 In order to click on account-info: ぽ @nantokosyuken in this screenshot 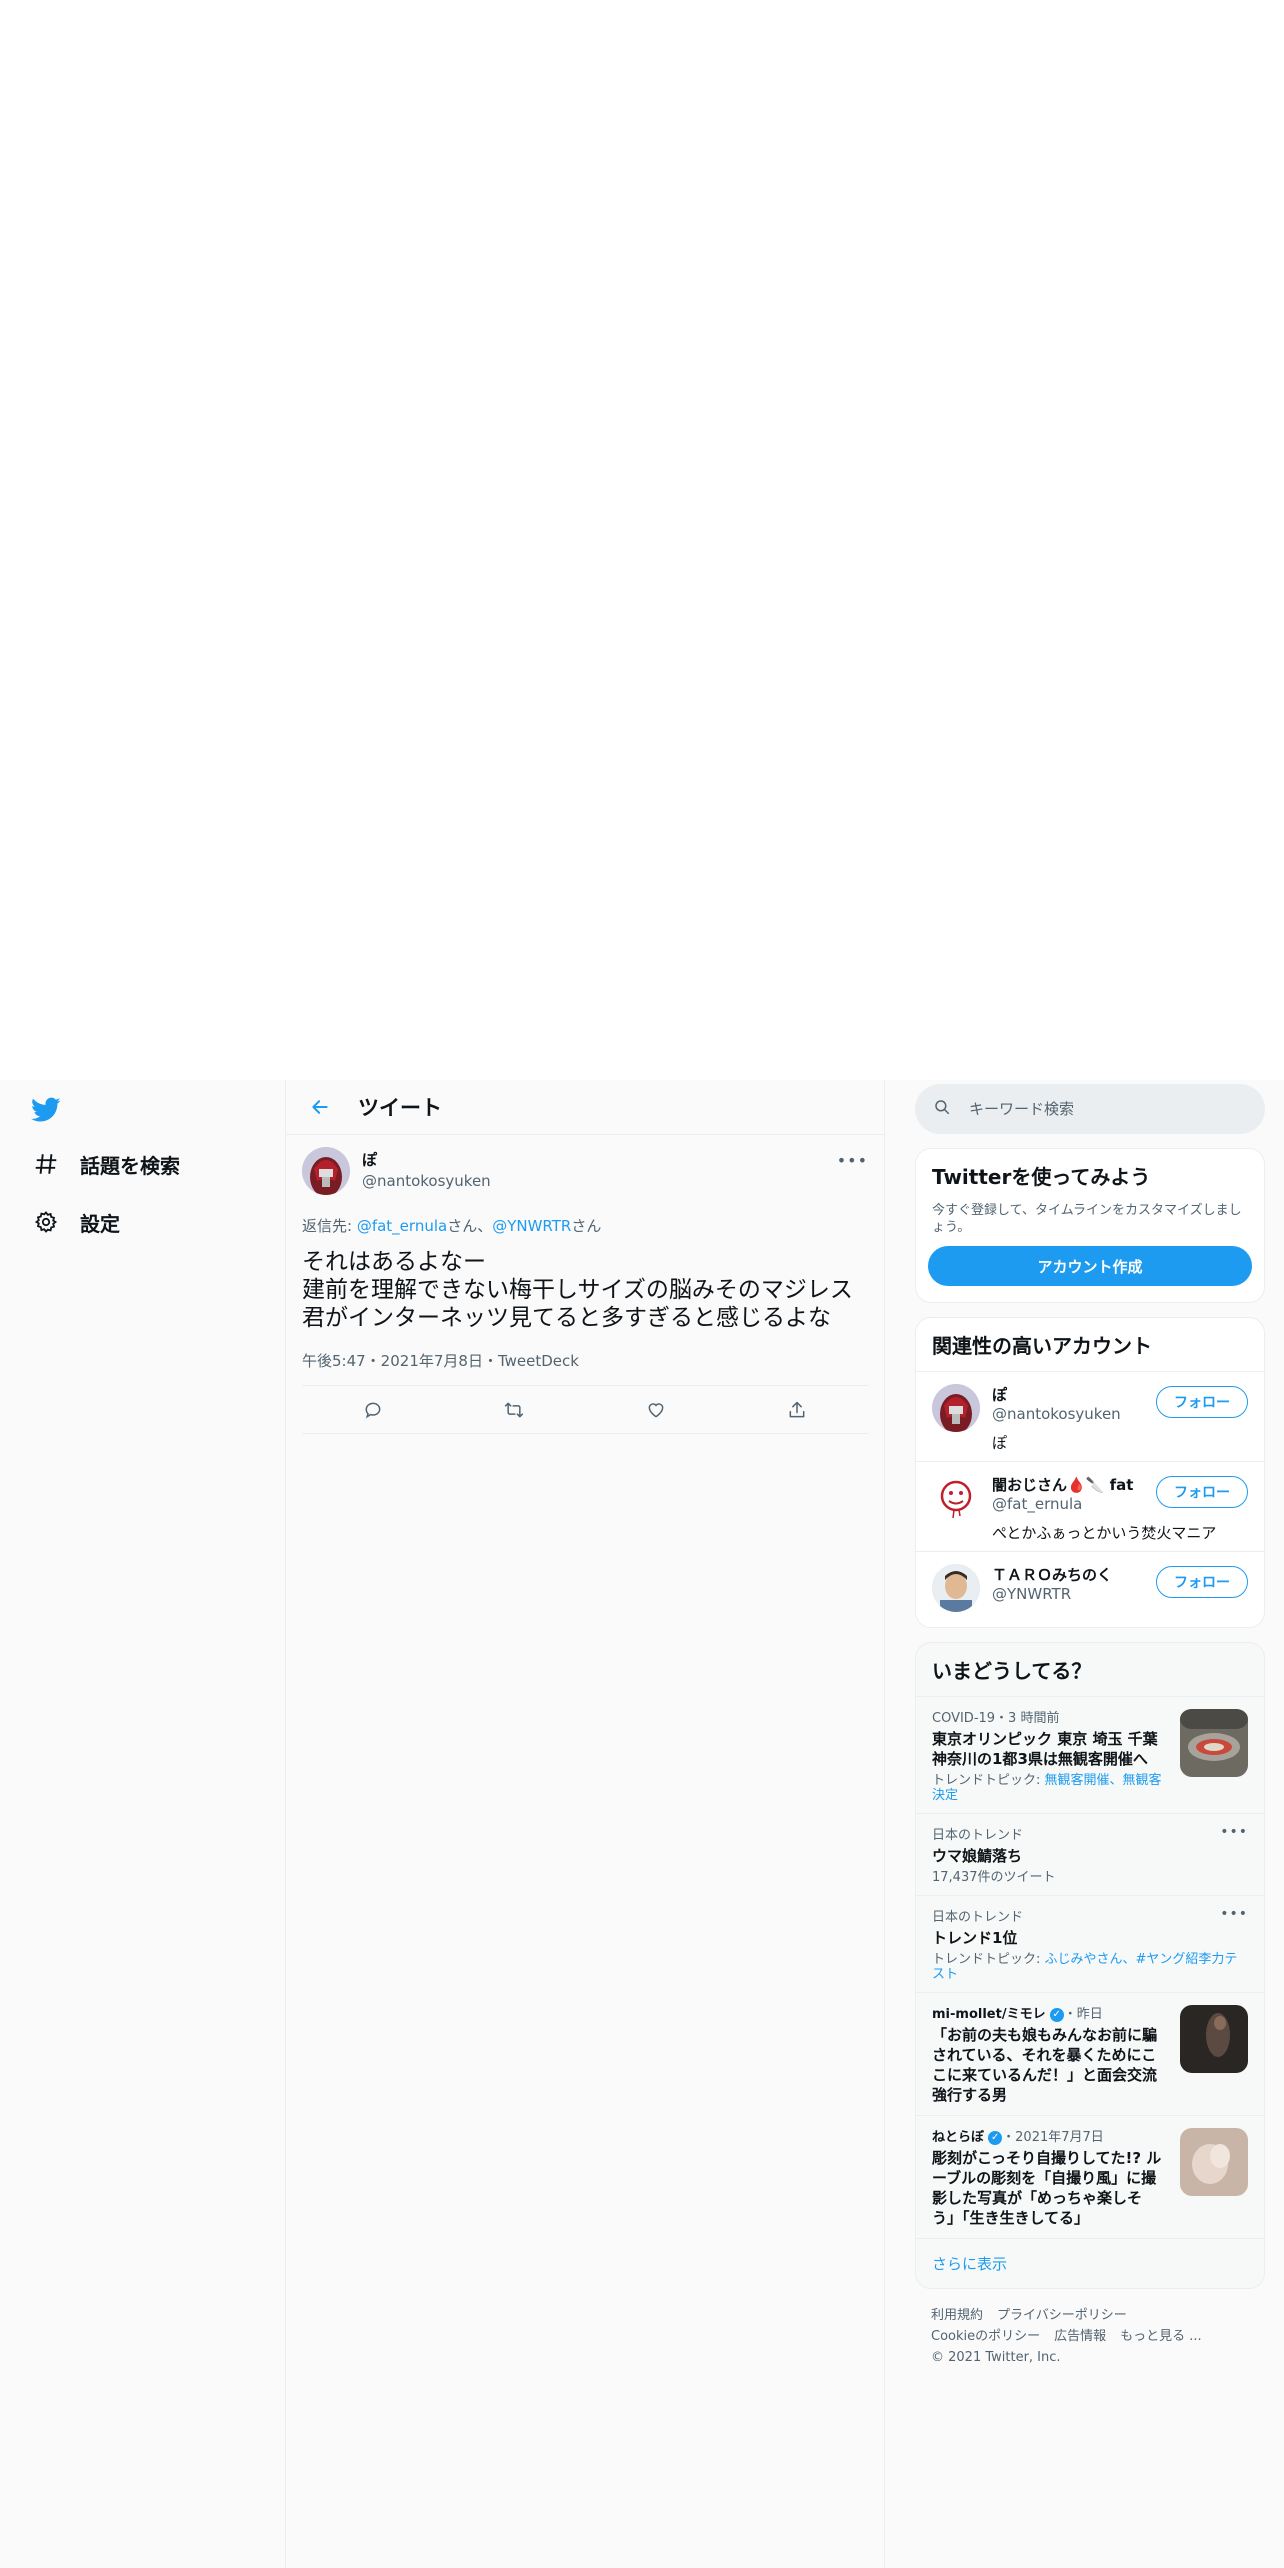, I will do `click(1072, 1403)`.